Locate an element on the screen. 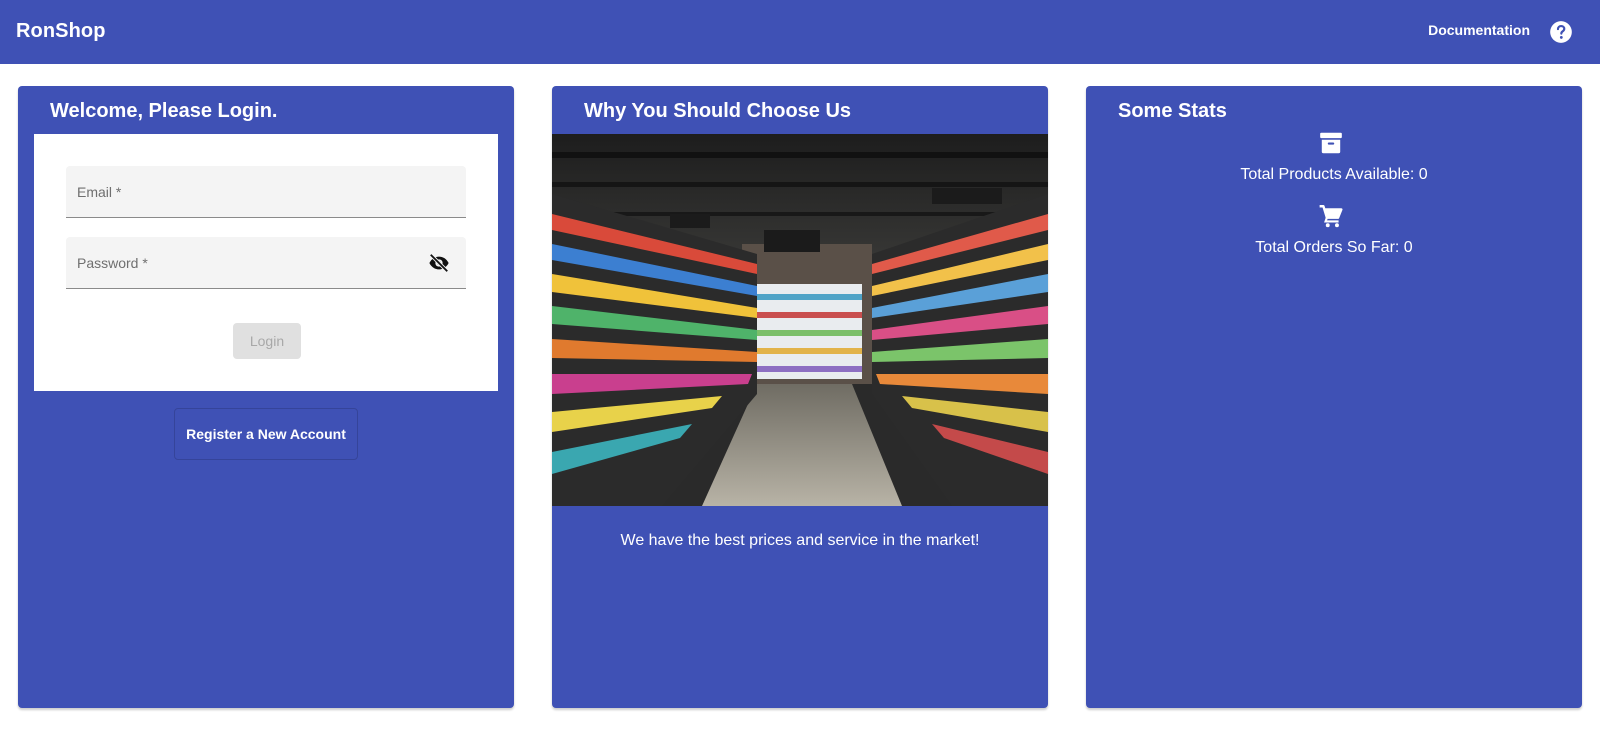  login-form: Email * Password * Login is located at coordinates (266, 262).